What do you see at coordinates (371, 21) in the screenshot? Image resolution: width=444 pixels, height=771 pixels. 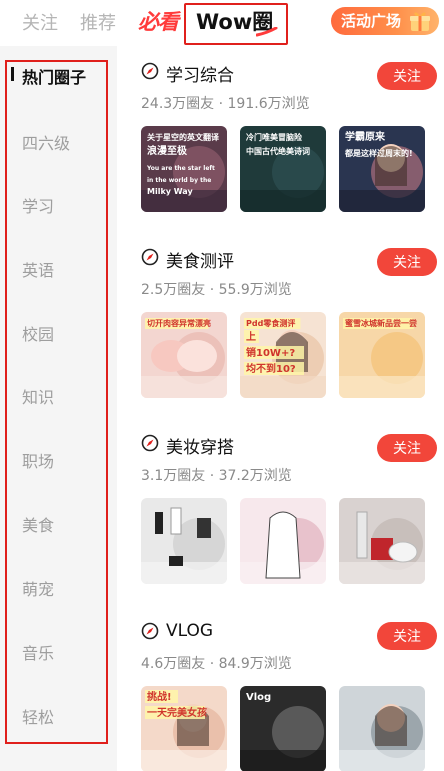 I see `activity-plaza-label: 活动广场` at bounding box center [371, 21].